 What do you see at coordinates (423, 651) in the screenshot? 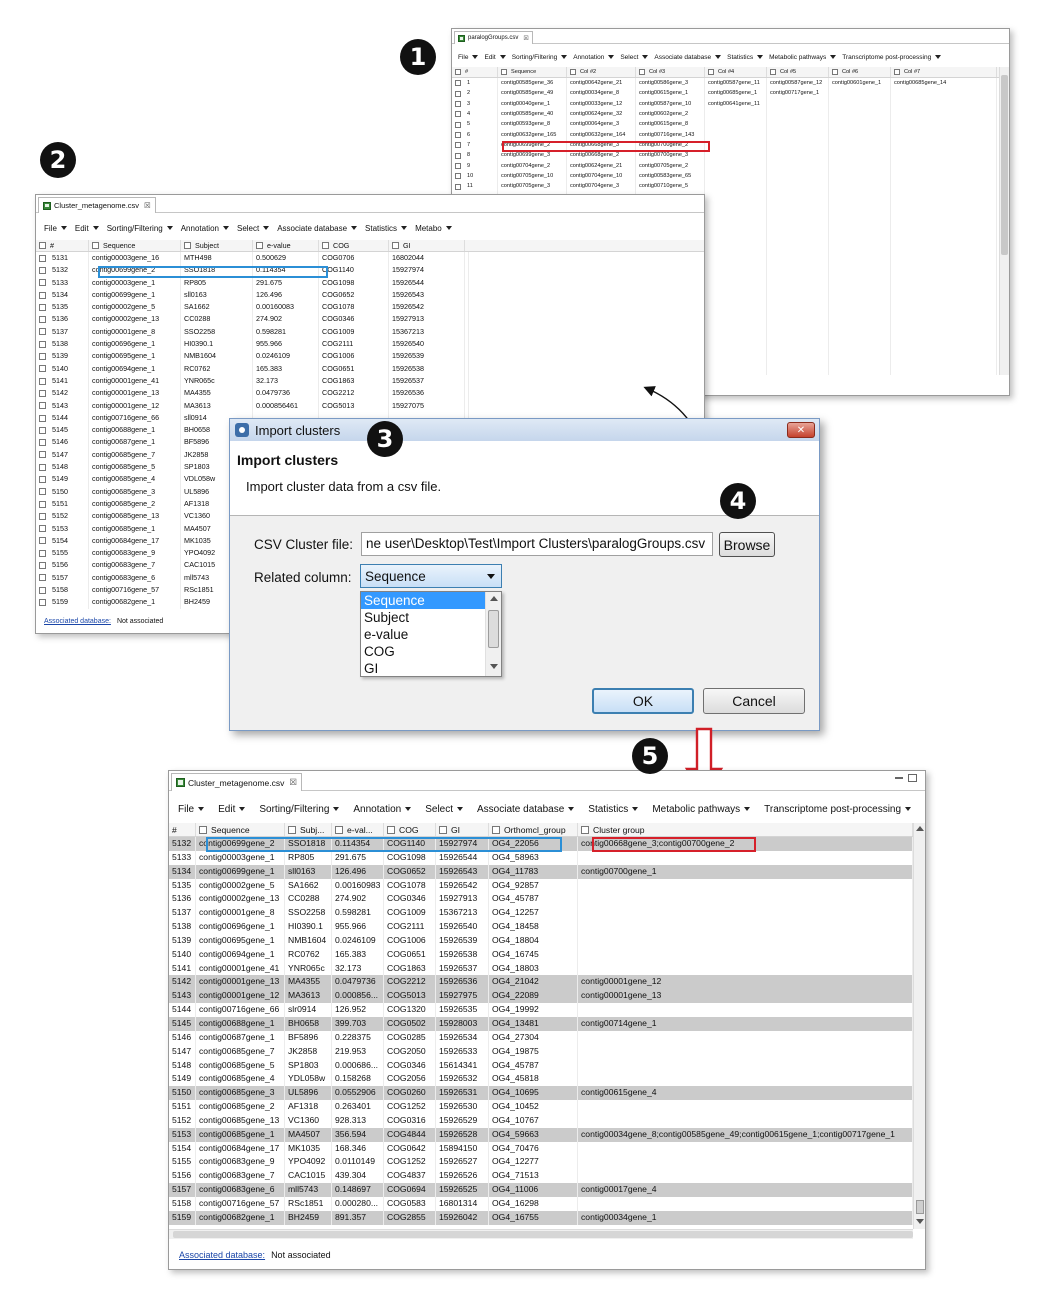
I see `option-cog: COG` at bounding box center [423, 651].